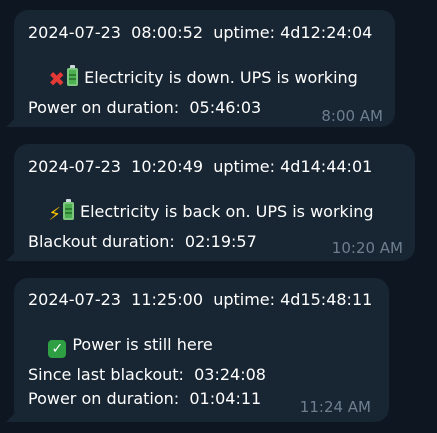 This screenshot has width=437, height=433. I want to click on message-header: 2024-07-23 11:25:00 uptime: 4d15:48:11, so click(200, 299).